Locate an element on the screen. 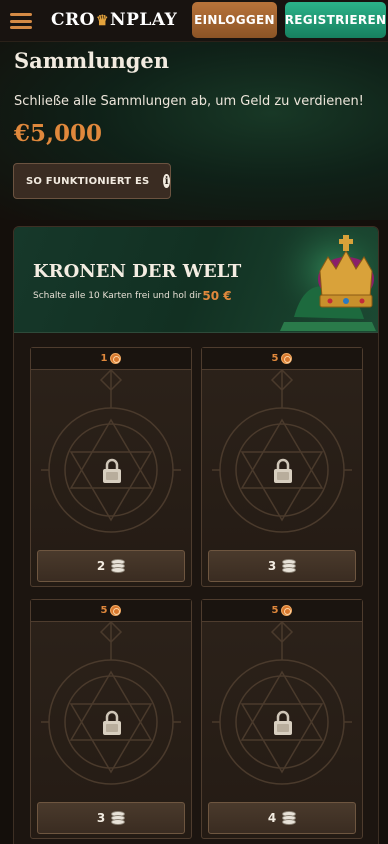 The height and width of the screenshot is (844, 388). crown-icon: ♛ is located at coordinates (102, 21).